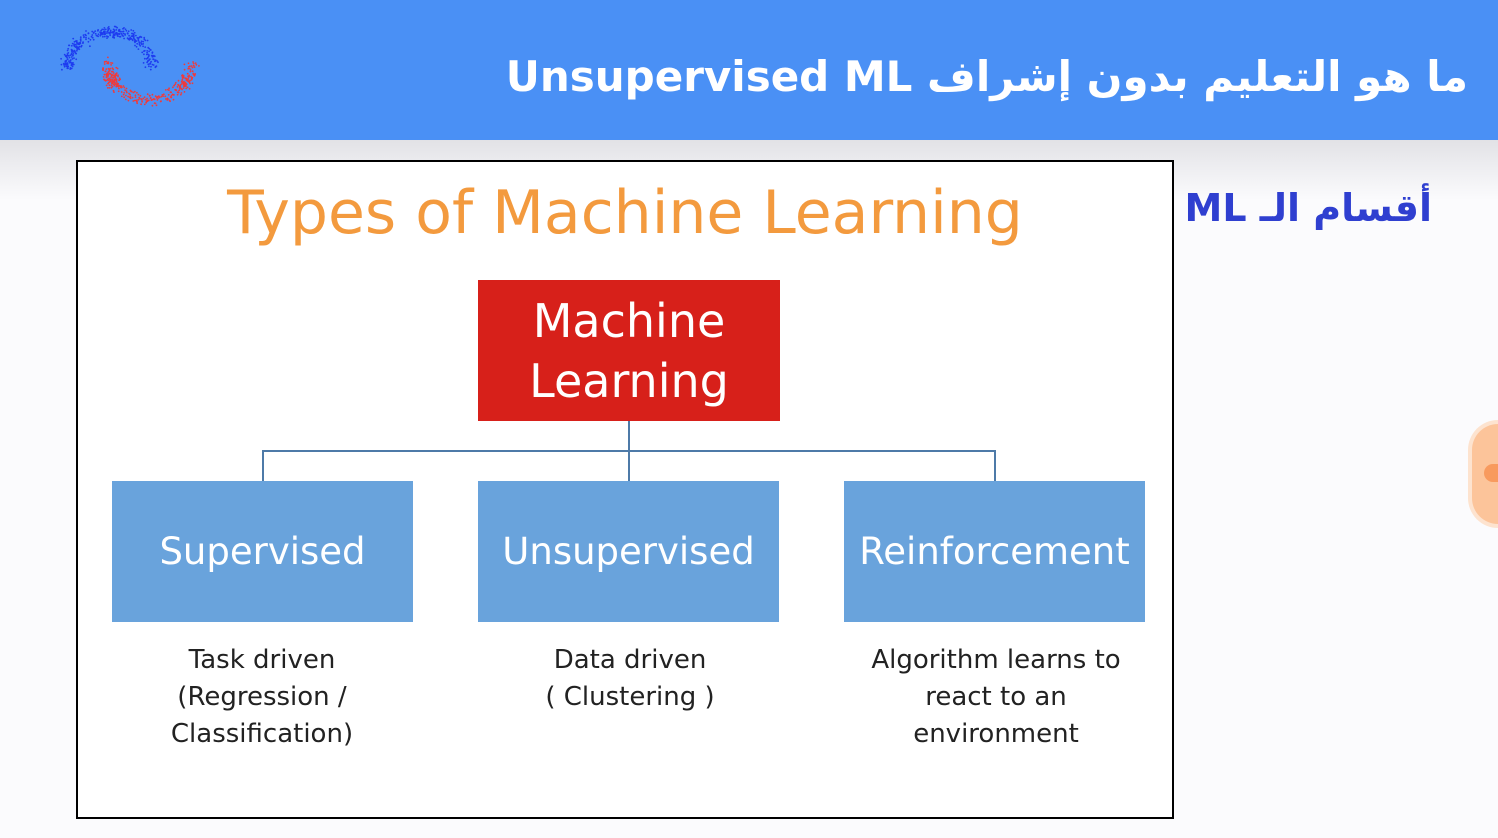 The height and width of the screenshot is (838, 1498). I want to click on desc-line: environment, so click(996, 734).